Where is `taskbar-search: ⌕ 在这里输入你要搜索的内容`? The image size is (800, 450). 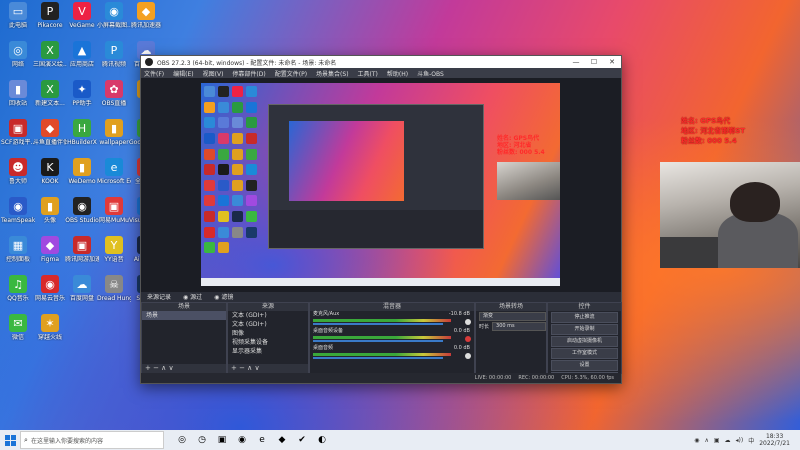 taskbar-search: ⌕ 在这里输入你要搜索的内容 is located at coordinates (92, 440).